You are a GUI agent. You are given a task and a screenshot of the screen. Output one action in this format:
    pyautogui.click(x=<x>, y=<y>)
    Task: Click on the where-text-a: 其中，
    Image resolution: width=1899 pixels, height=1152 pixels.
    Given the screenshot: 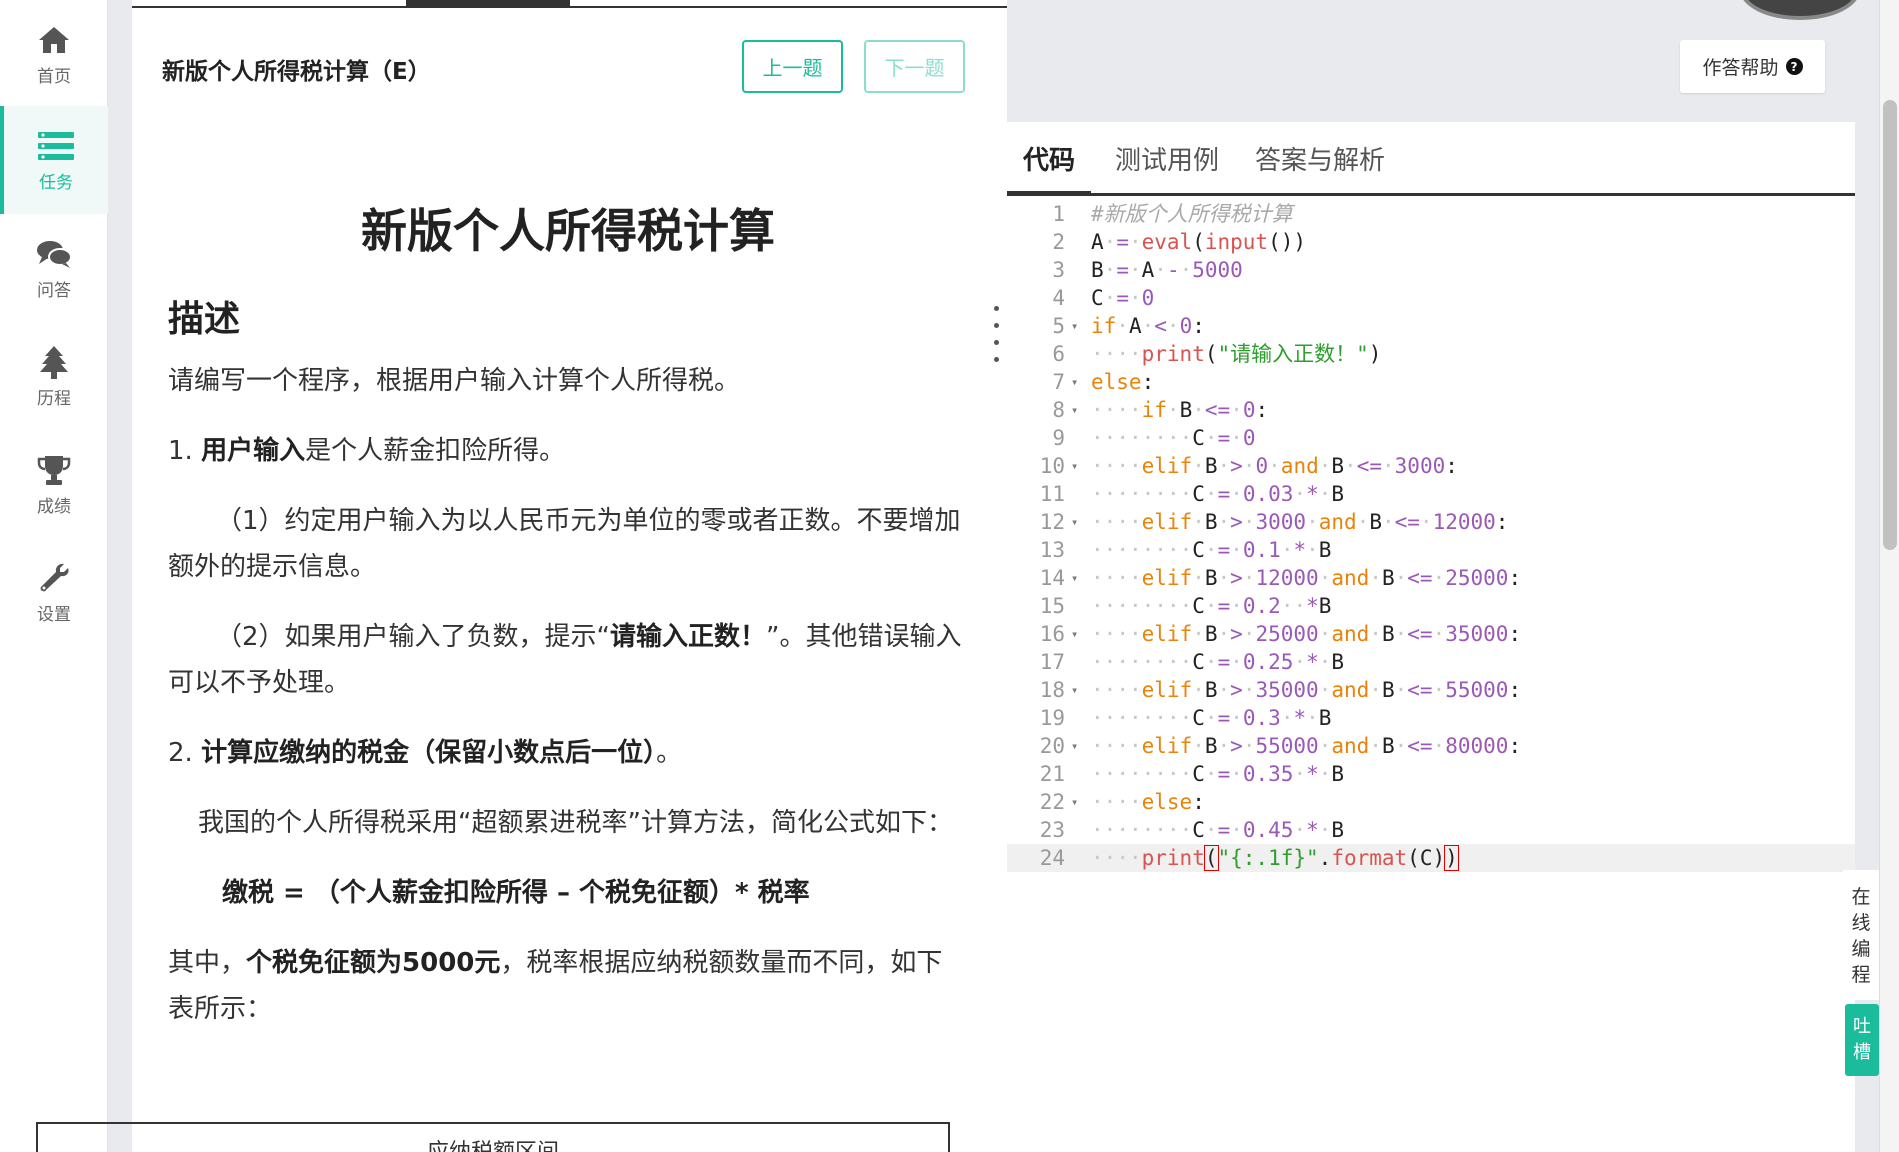 What is the action you would take?
    pyautogui.click(x=207, y=963)
    